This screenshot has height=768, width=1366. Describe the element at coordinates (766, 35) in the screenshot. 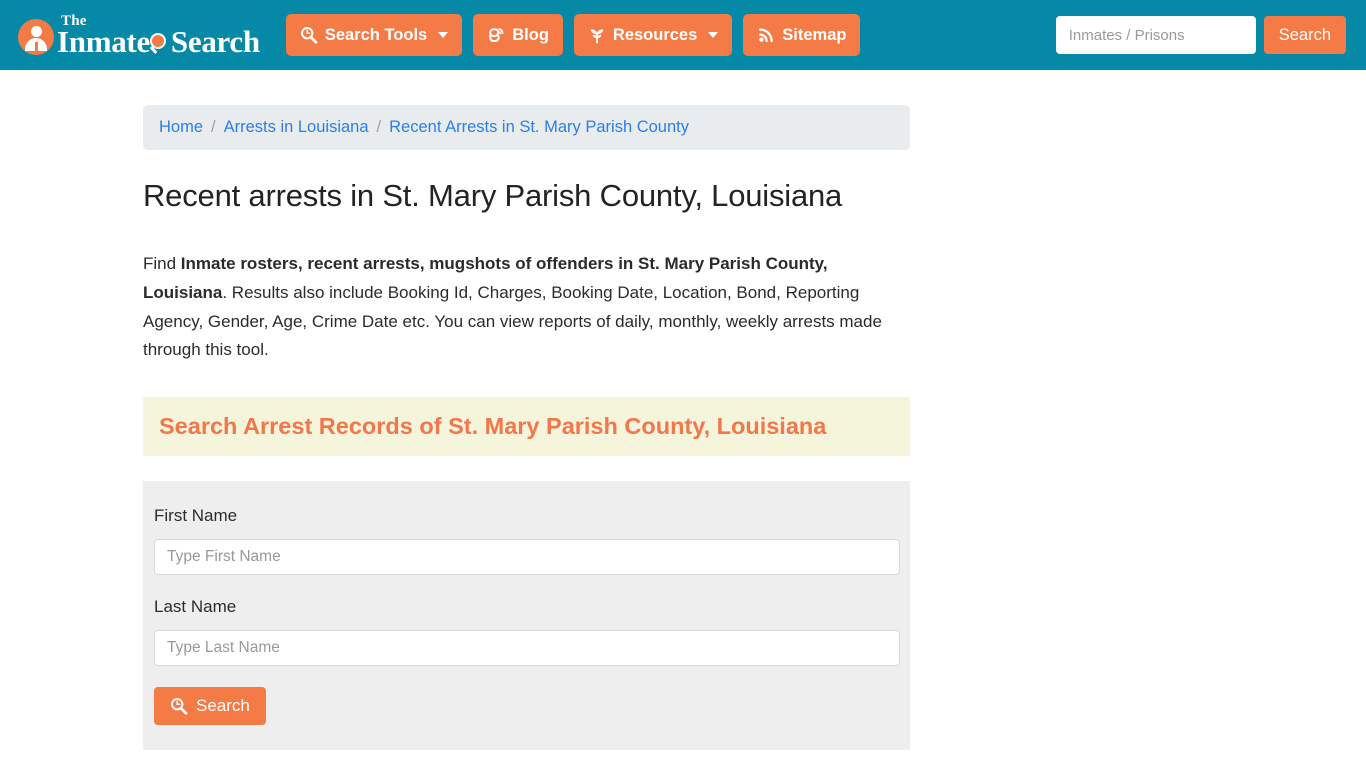

I see `rss-icon` at that location.